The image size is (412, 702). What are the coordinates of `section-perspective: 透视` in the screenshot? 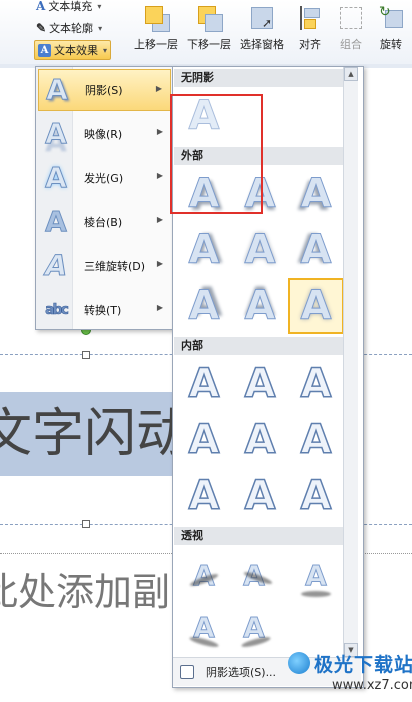 It's located at (260, 536).